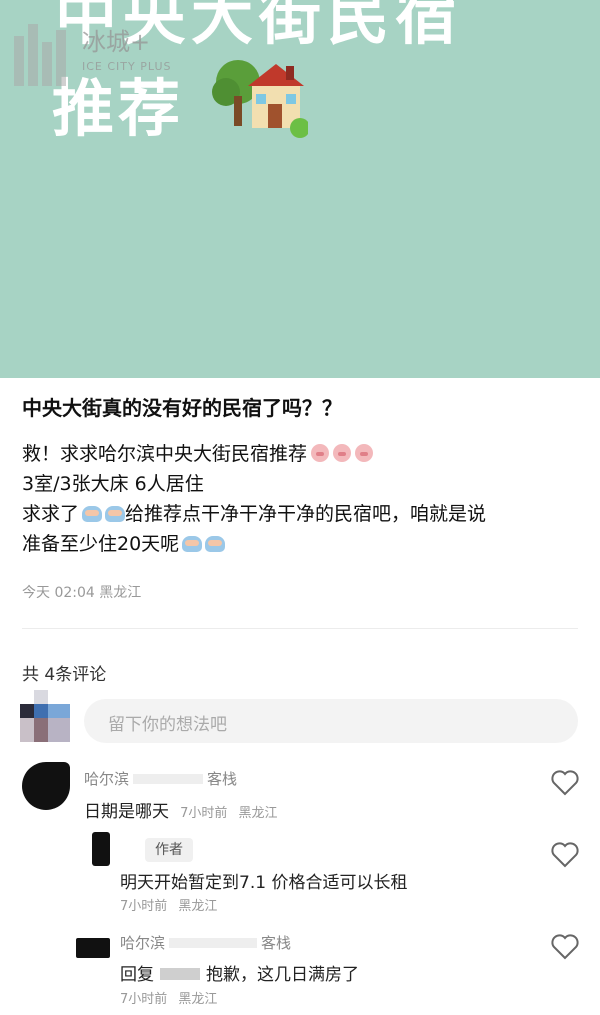 This screenshot has width=600, height=1015. I want to click on comment-body: 回复 抱歉，这几日满房了, so click(239, 972).